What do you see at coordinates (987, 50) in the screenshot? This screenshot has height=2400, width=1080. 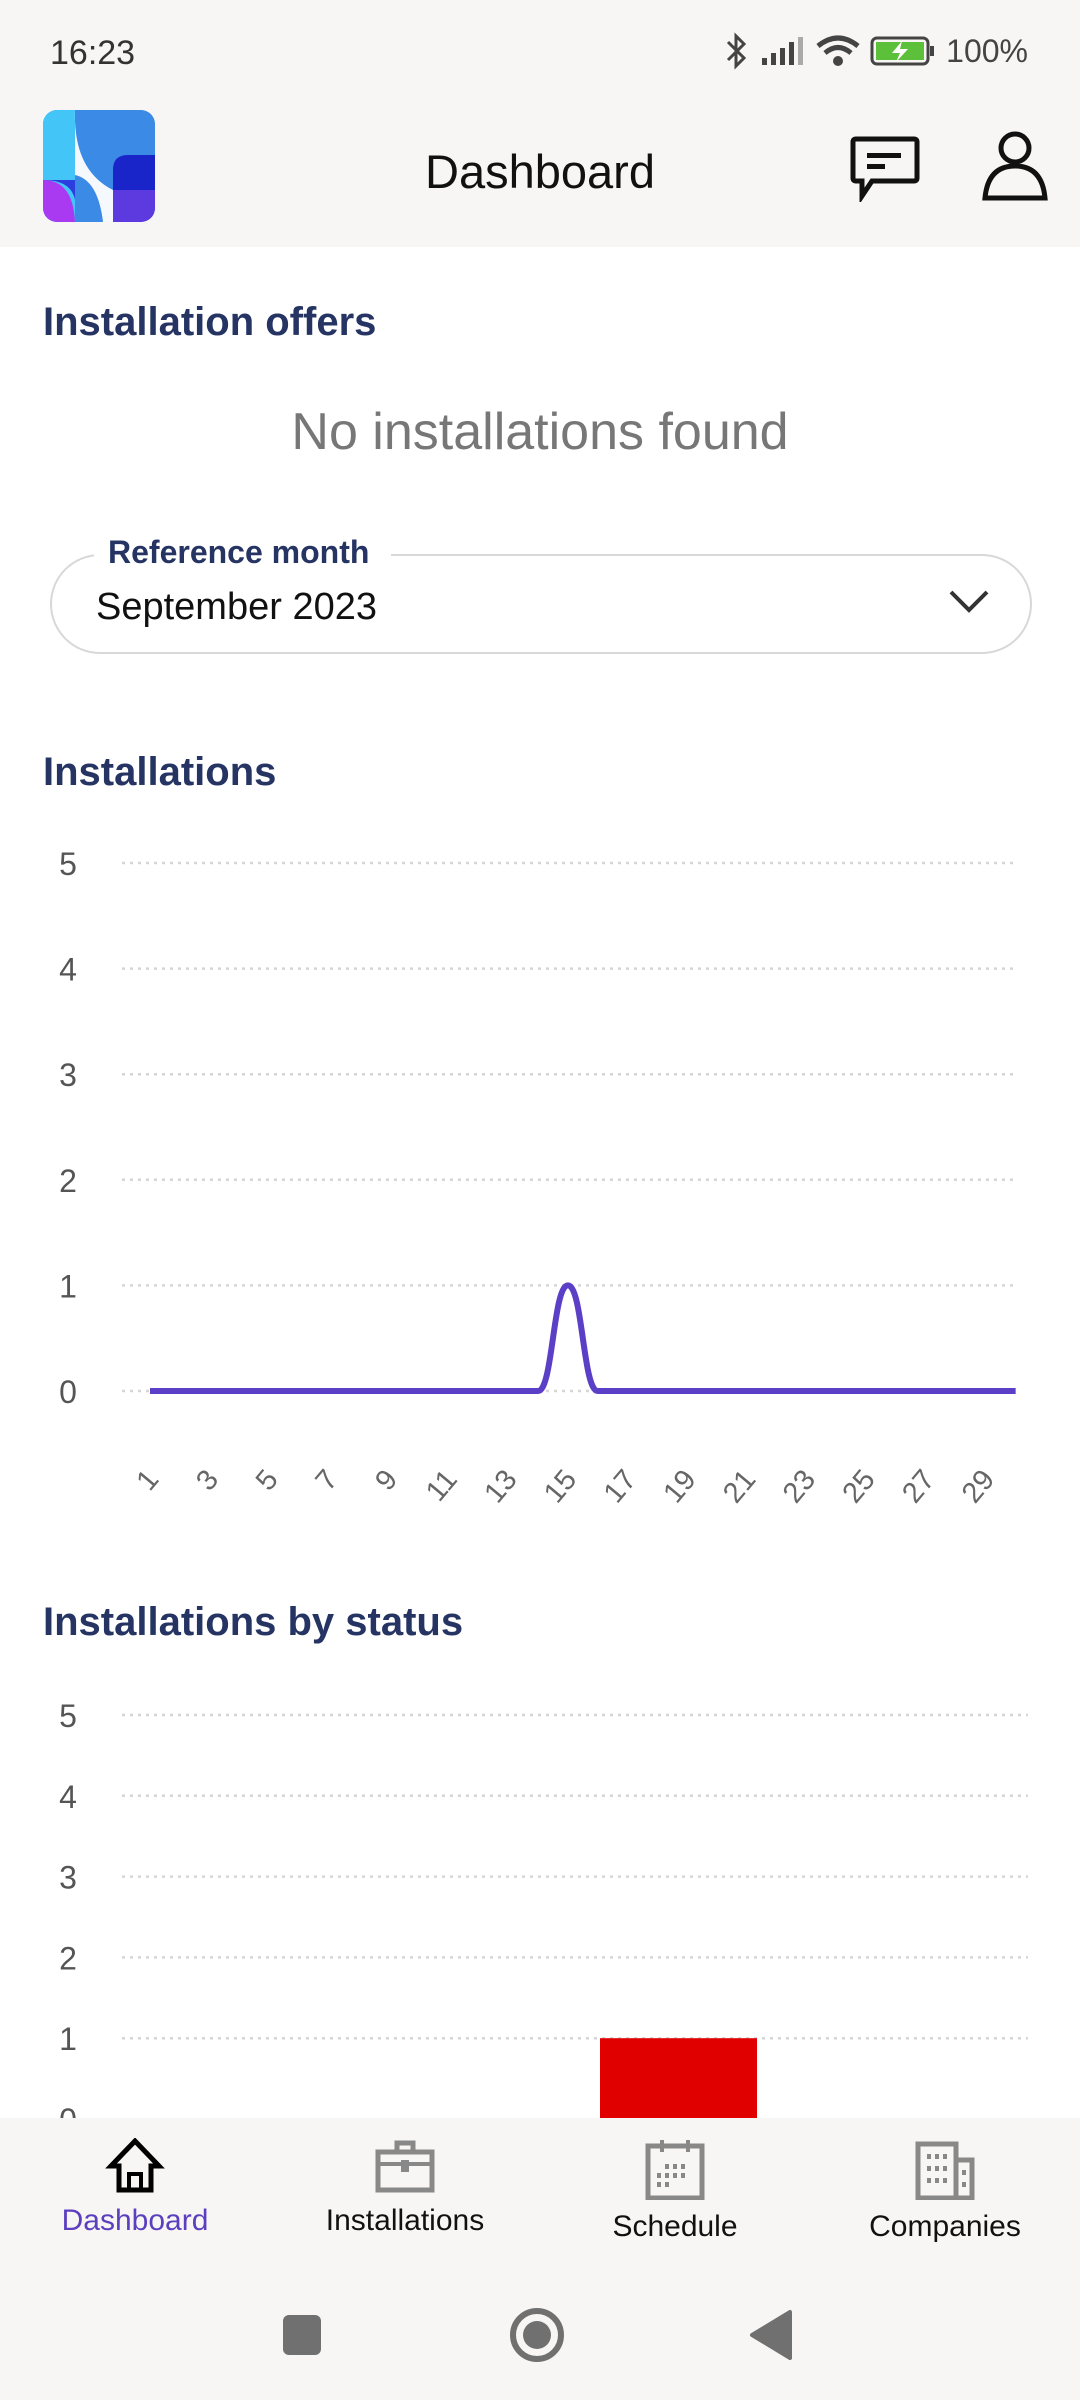 I see `battery-percent: 100%` at bounding box center [987, 50].